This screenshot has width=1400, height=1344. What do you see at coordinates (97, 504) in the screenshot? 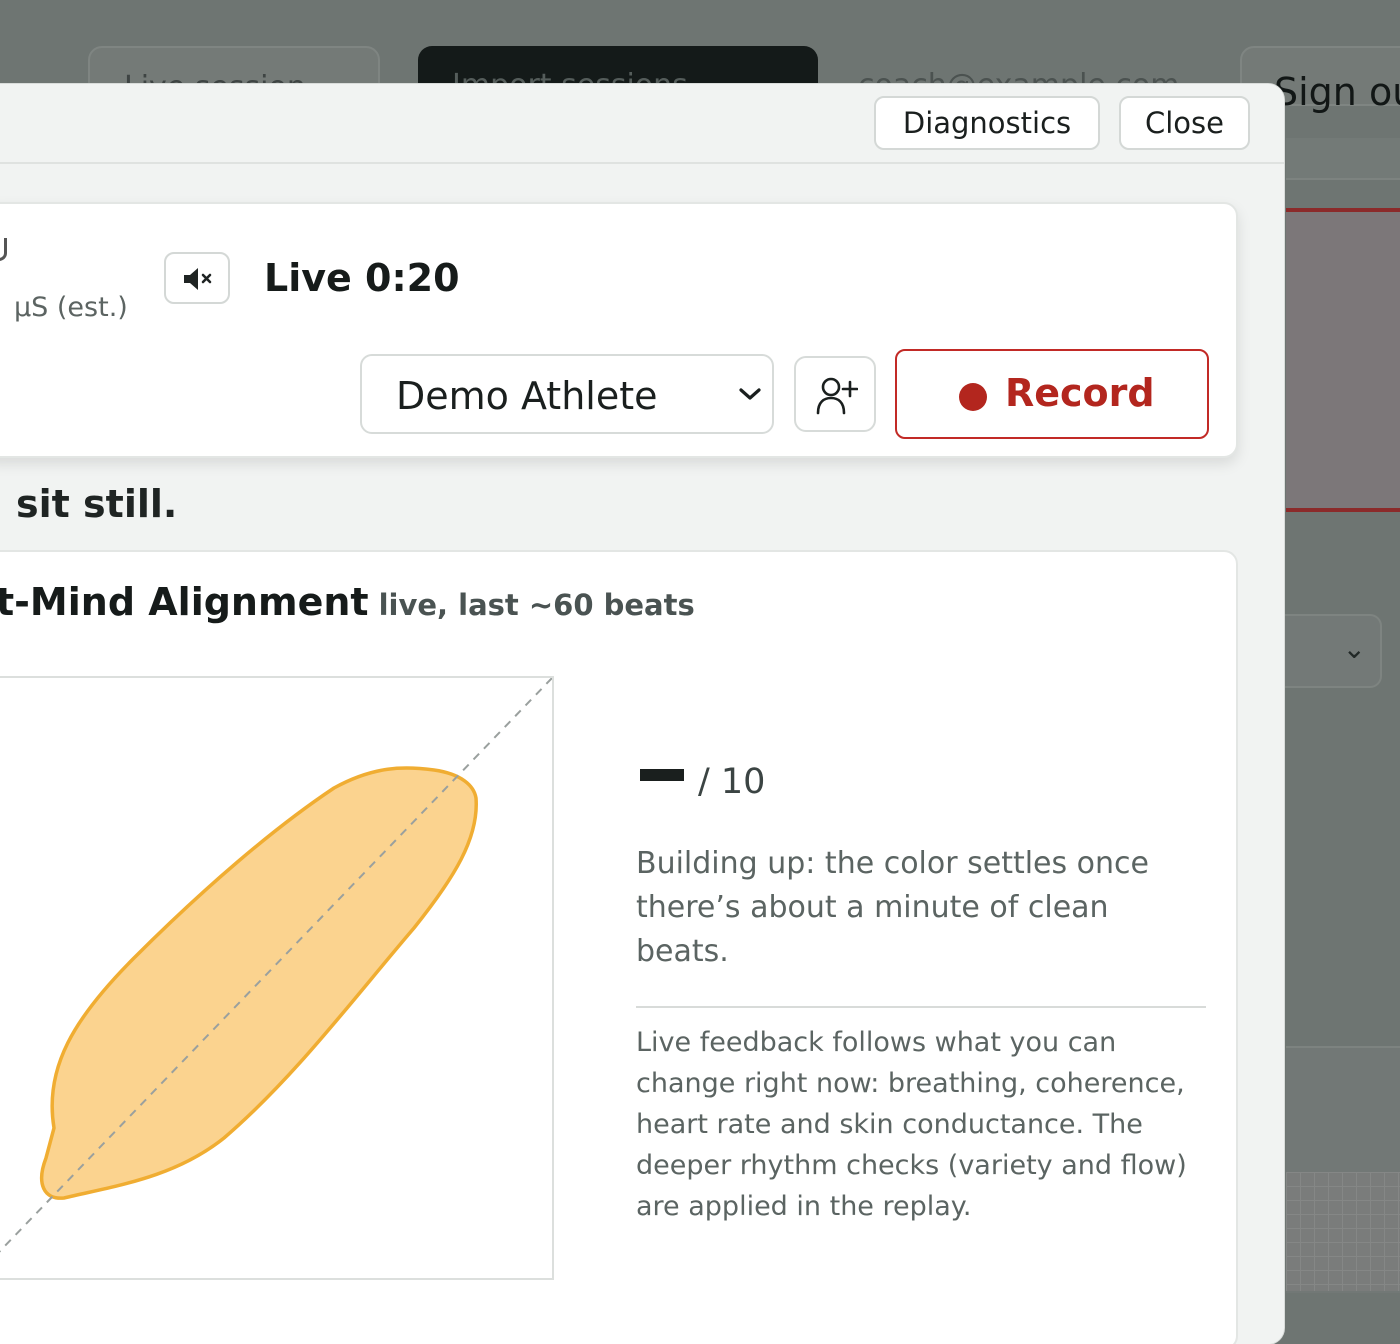
I see `instruction-text: sit still.` at bounding box center [97, 504].